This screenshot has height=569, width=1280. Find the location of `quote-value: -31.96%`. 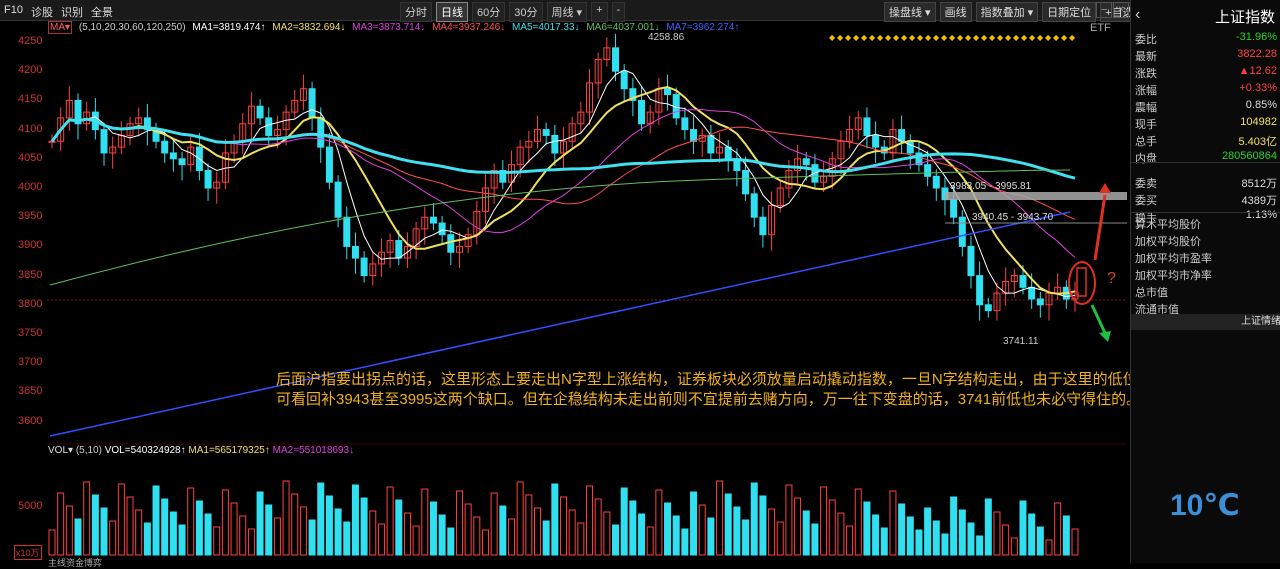

quote-value: -31.96% is located at coordinates (1256, 37).